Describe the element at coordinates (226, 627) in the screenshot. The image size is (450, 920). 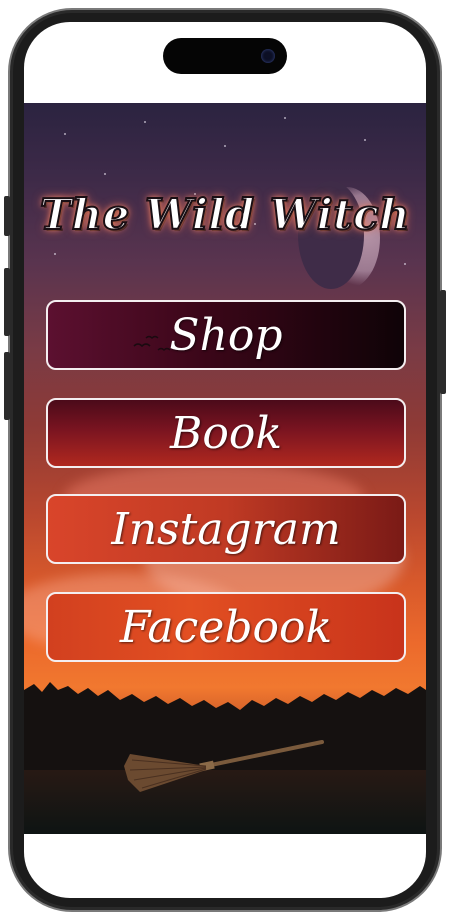
I see `facebook-button: Facebook` at that location.